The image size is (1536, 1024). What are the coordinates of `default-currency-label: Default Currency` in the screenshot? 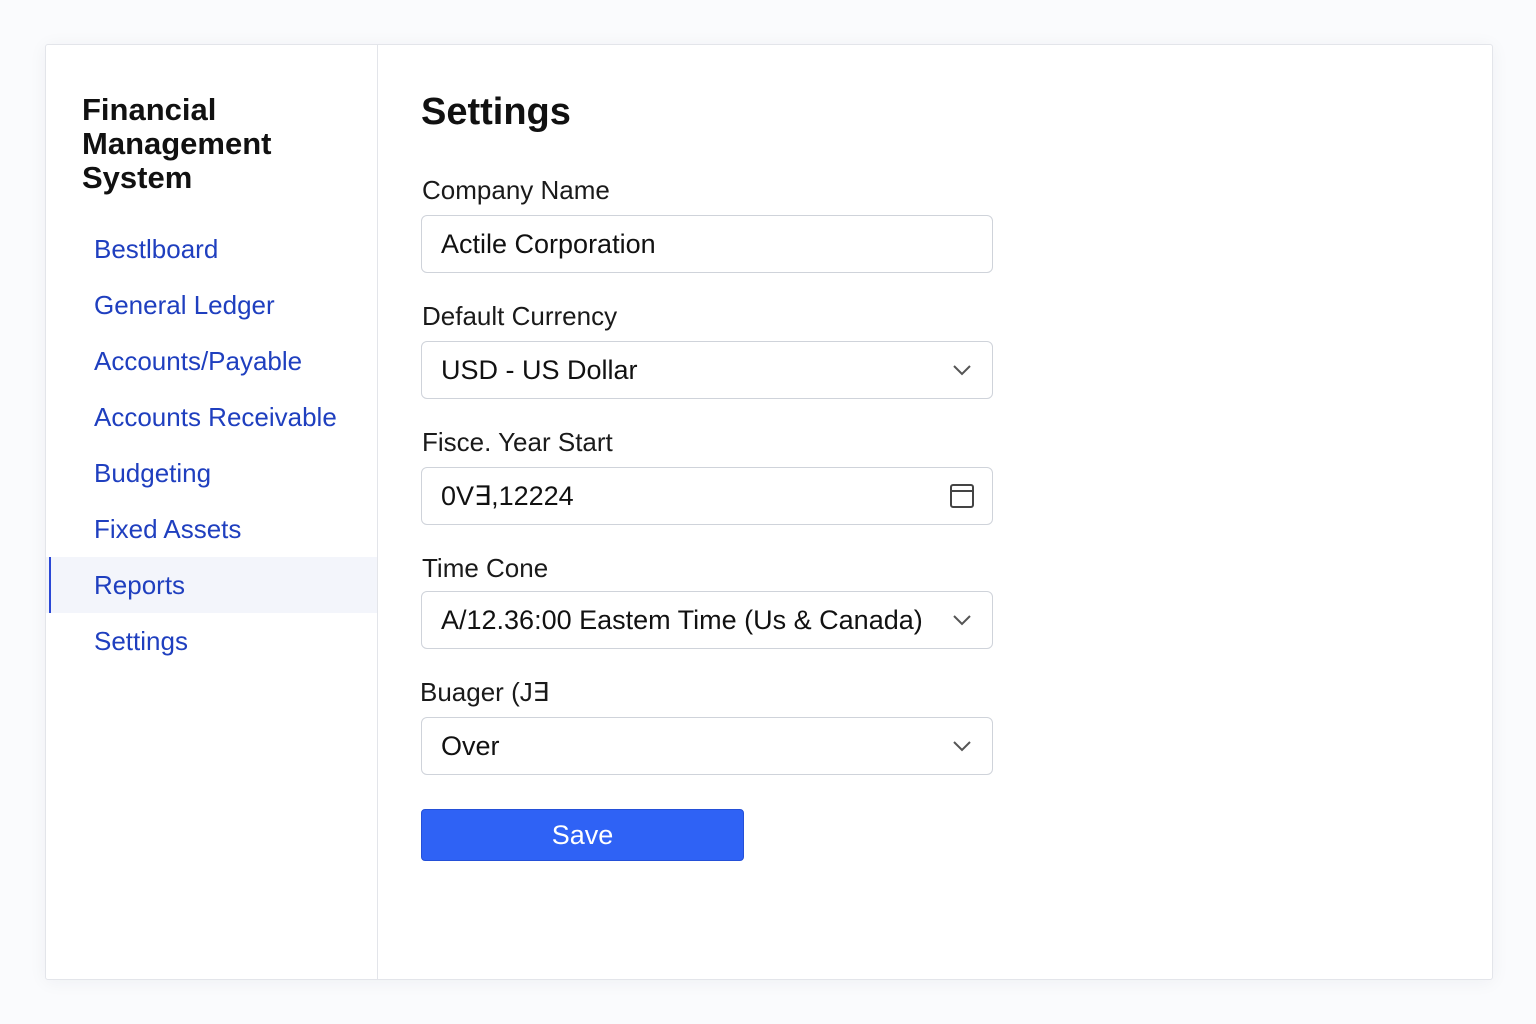 It's located at (520, 316).